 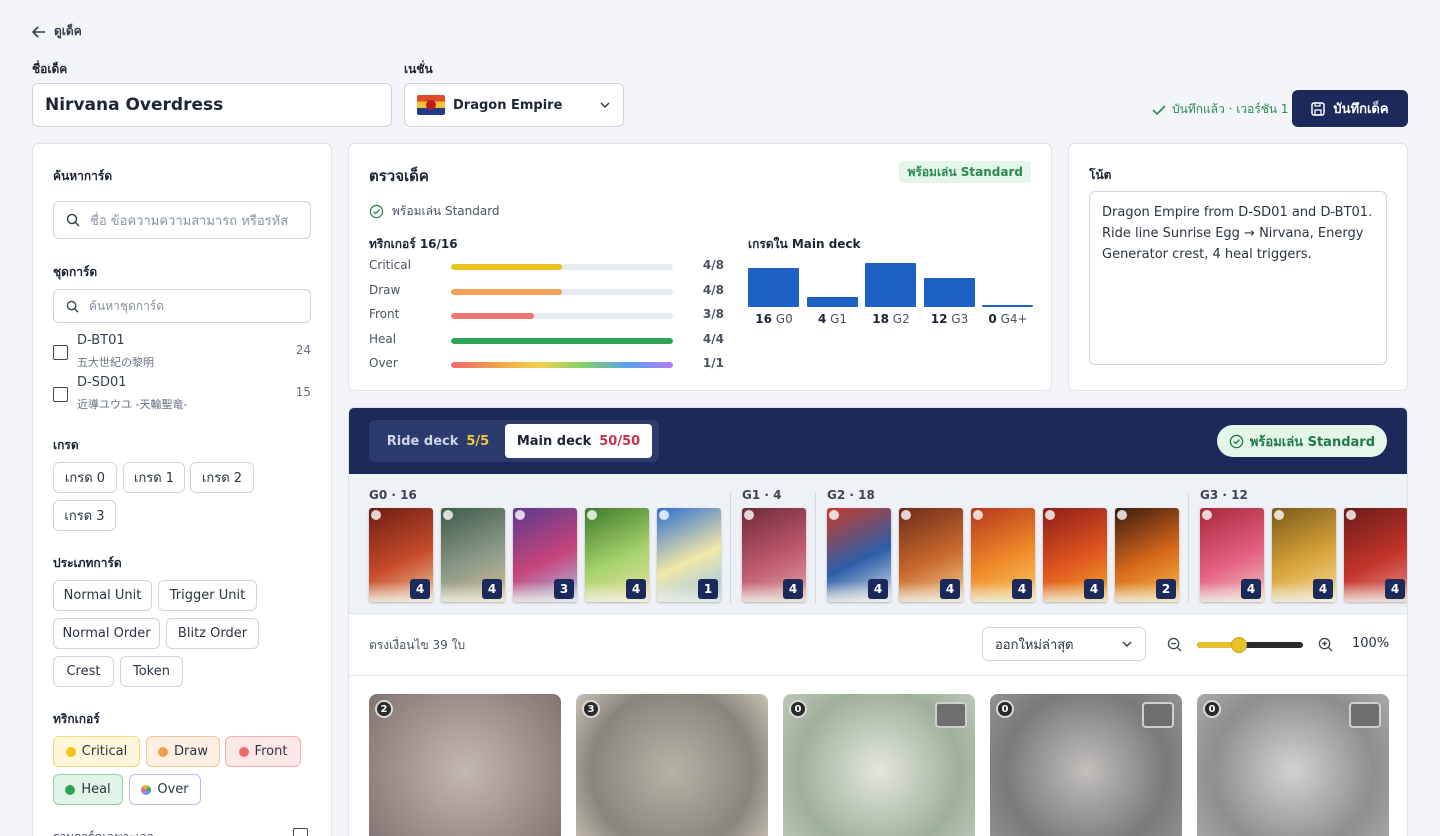 What do you see at coordinates (418, 69) in the screenshot?
I see `nation-label: เนชั่น` at bounding box center [418, 69].